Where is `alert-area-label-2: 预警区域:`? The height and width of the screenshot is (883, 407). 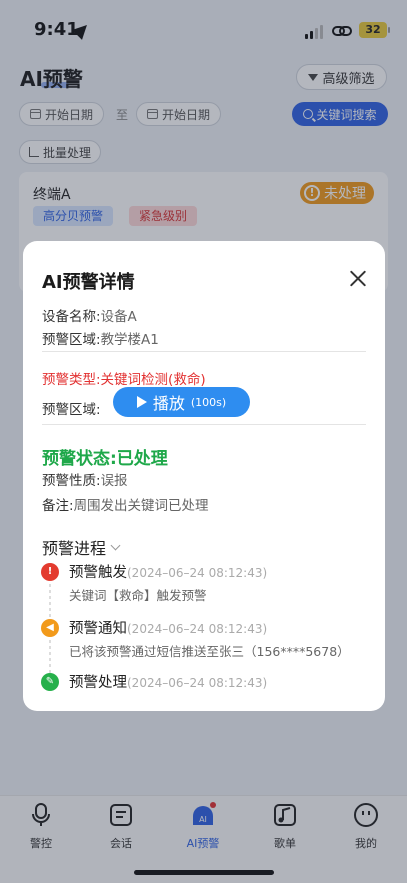 alert-area-label-2: 预警区域: is located at coordinates (71, 410).